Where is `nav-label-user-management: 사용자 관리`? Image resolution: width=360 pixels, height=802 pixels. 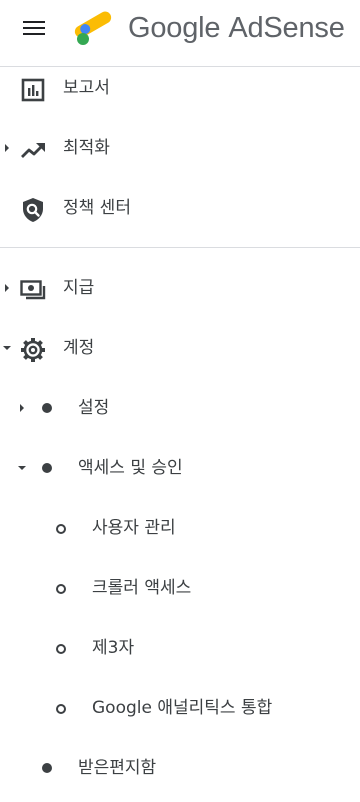 nav-label-user-management: 사용자 관리 is located at coordinates (134, 528).